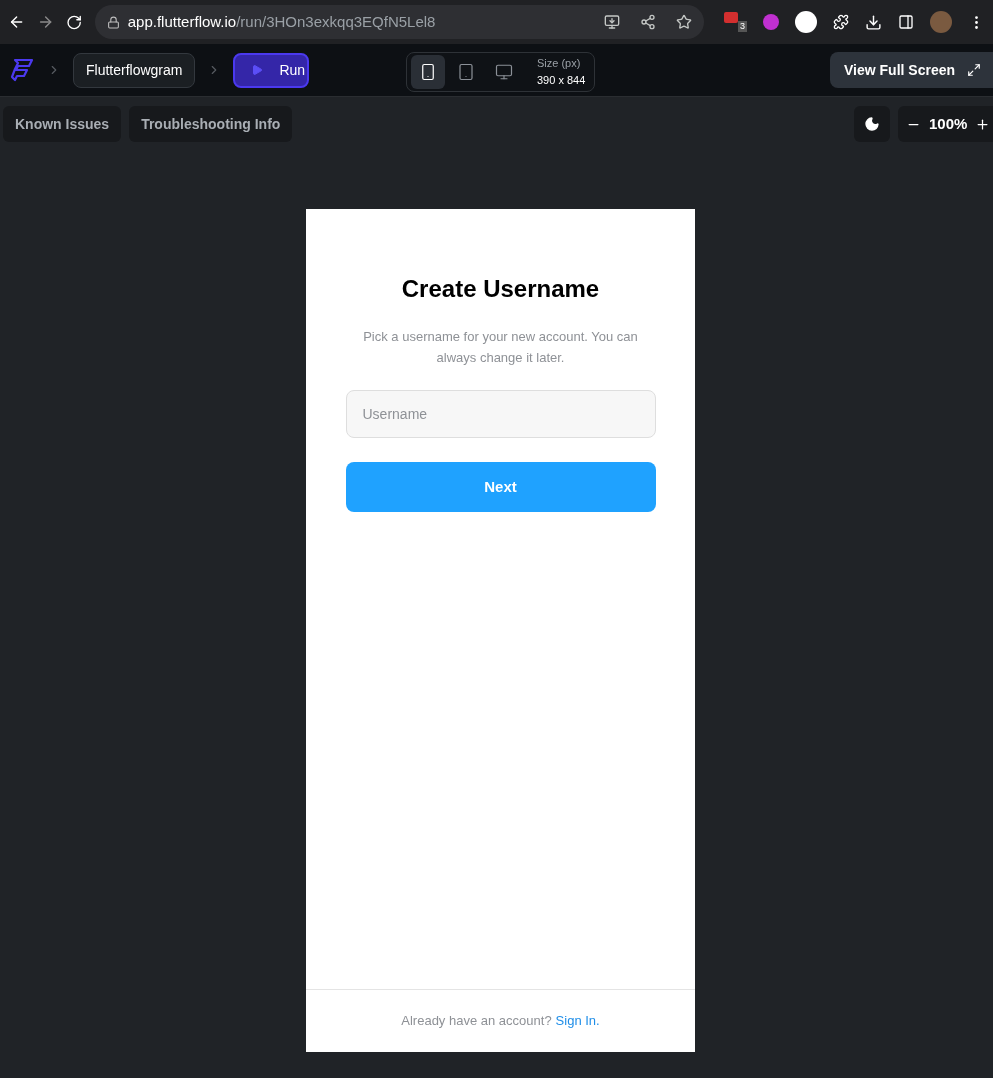 This screenshot has width=993, height=1078. What do you see at coordinates (841, 22) in the screenshot?
I see `puzzle-icon` at bounding box center [841, 22].